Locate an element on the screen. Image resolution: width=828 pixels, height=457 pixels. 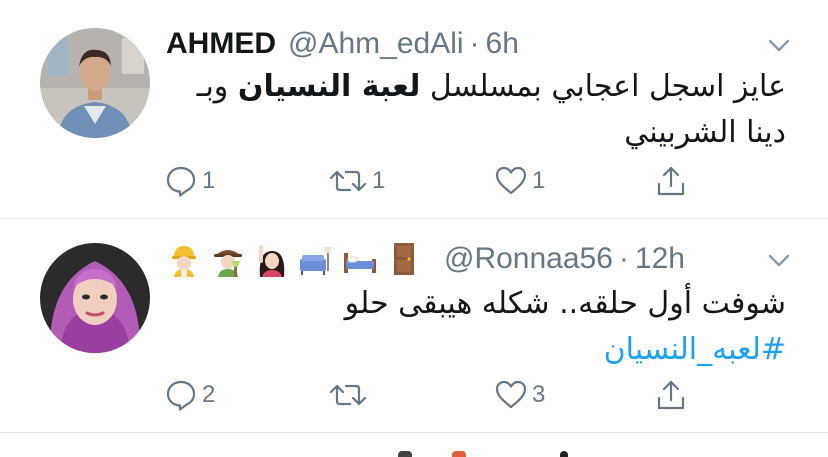
construction-worker-woman-icon is located at coordinates (184, 261).